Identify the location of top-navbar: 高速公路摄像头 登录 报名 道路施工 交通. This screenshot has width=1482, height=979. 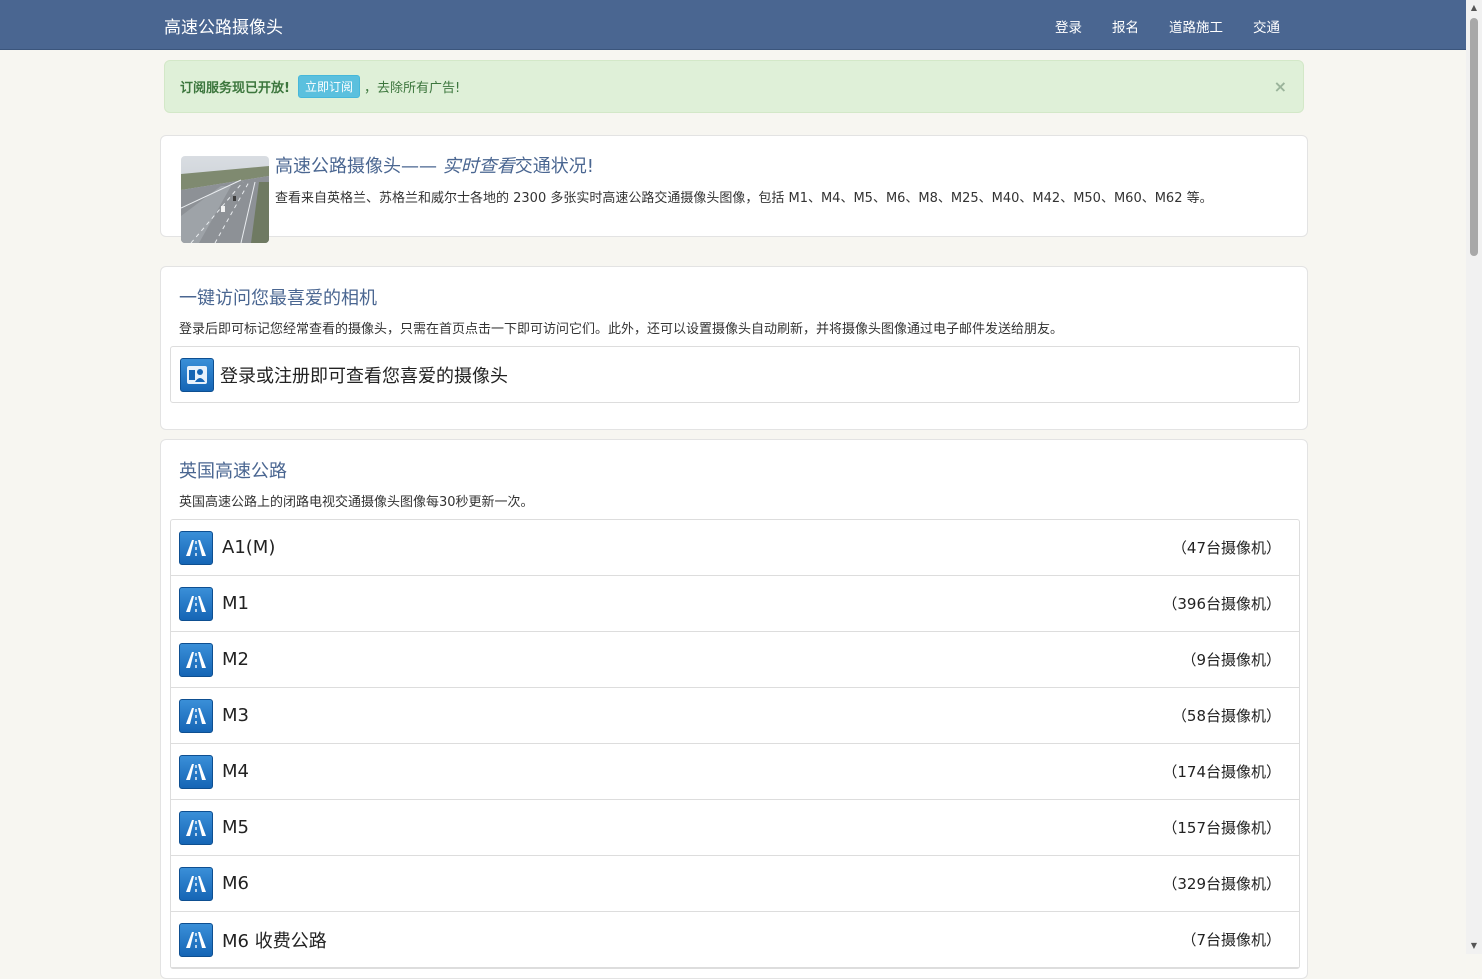
(733, 25).